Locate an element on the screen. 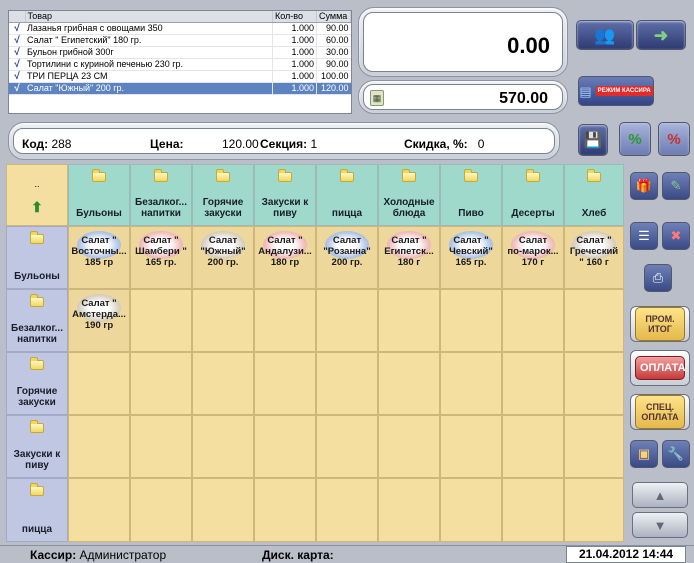  table-row-selected: √ Салат "Южный" 200 гр. 1.000 120.00 is located at coordinates (180, 88).